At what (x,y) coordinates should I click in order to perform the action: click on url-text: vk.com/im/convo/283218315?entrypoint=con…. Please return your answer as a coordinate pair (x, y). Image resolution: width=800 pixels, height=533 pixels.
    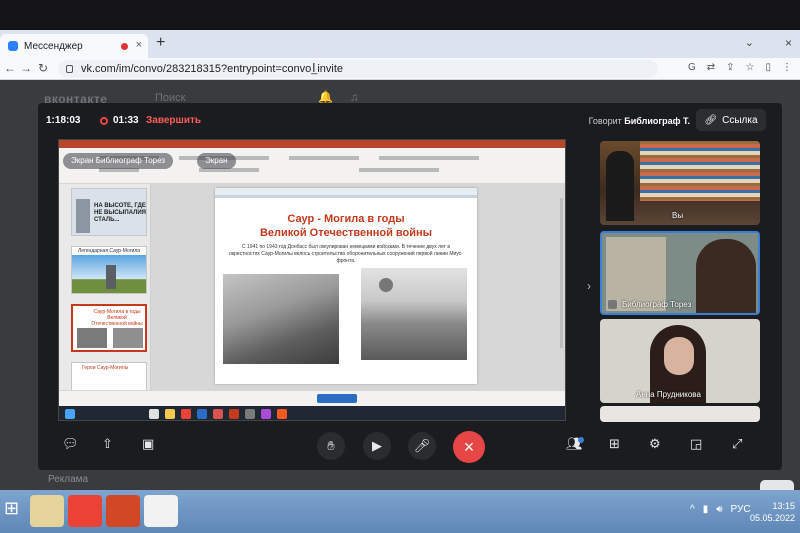
    Looking at the image, I should click on (212, 69).